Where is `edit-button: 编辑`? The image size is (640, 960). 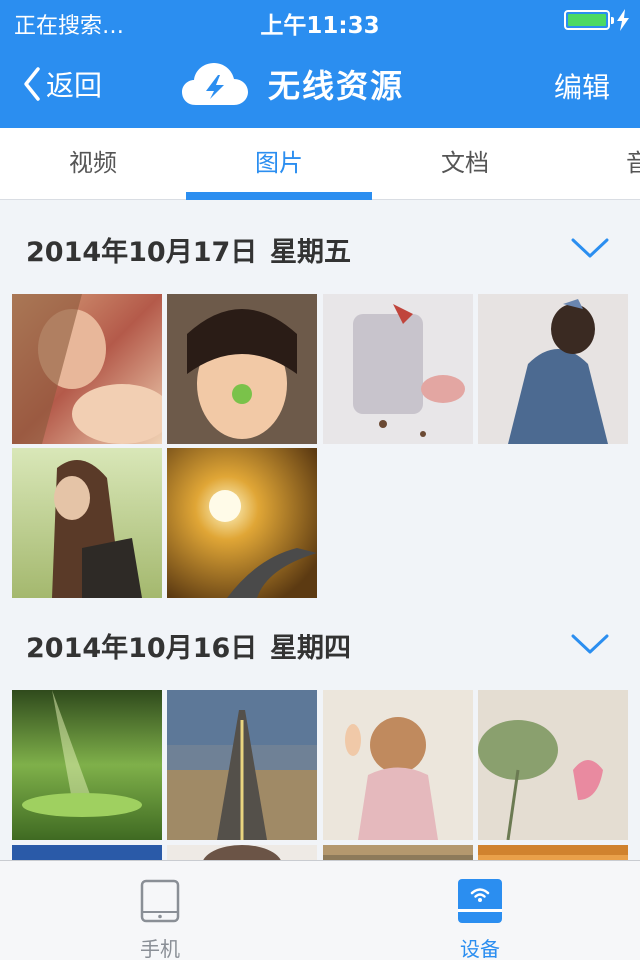 edit-button: 编辑 is located at coordinates (582, 86).